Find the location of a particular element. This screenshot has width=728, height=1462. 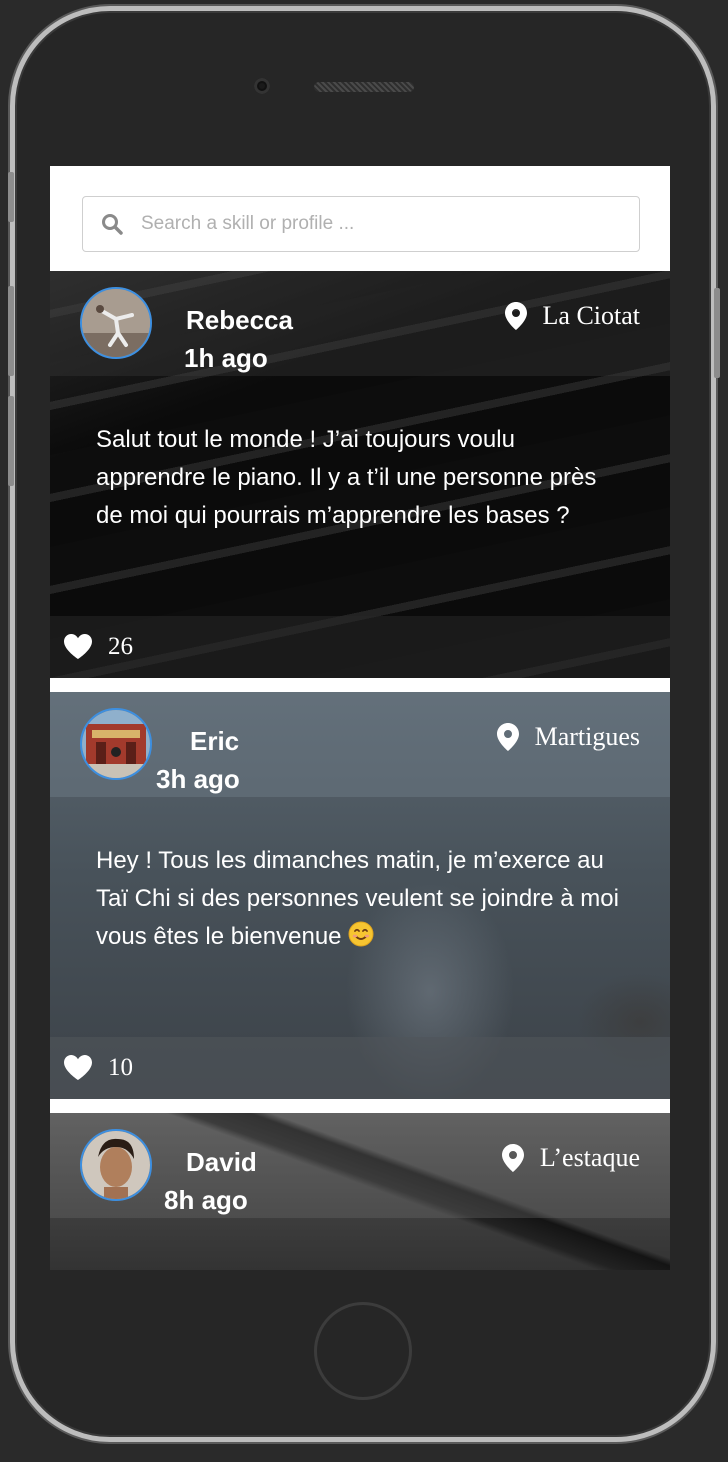

location-label: Martigues is located at coordinates (587, 736).